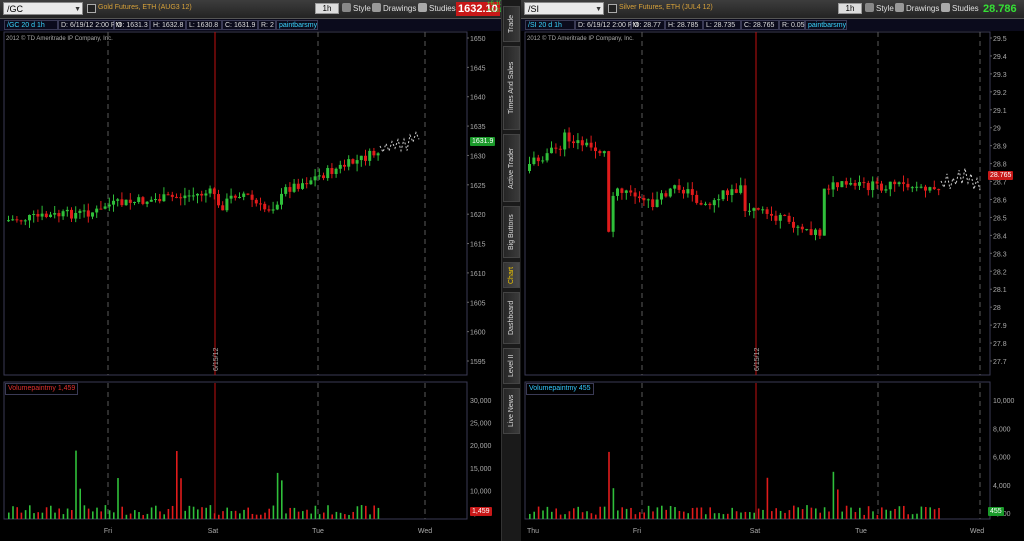  Describe the element at coordinates (394, 9) in the screenshot. I see `drawings-button-gold: Drawings` at that location.